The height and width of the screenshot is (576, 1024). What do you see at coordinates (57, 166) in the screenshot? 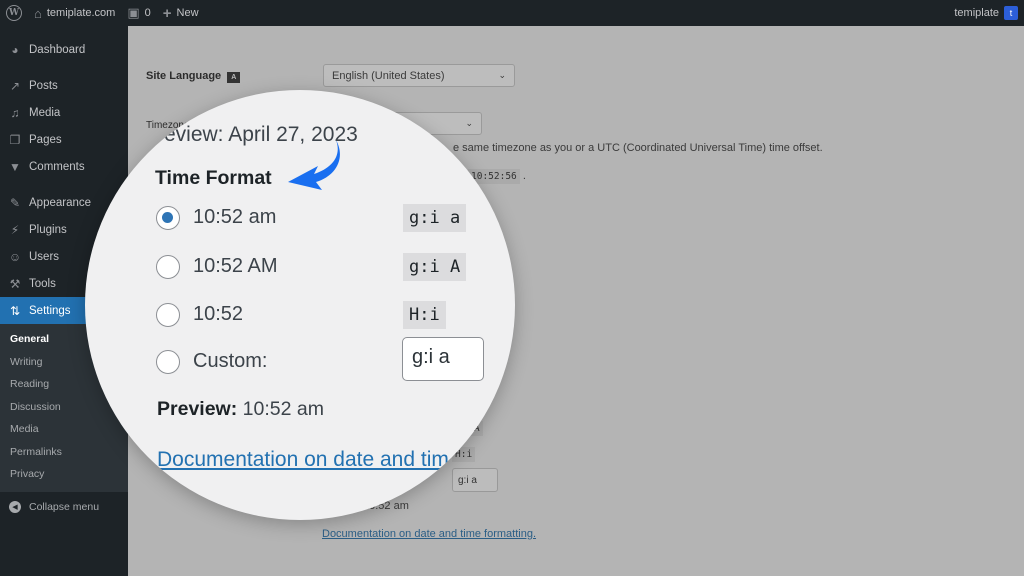
I see `sidebar-item-label: Comments` at bounding box center [57, 166].